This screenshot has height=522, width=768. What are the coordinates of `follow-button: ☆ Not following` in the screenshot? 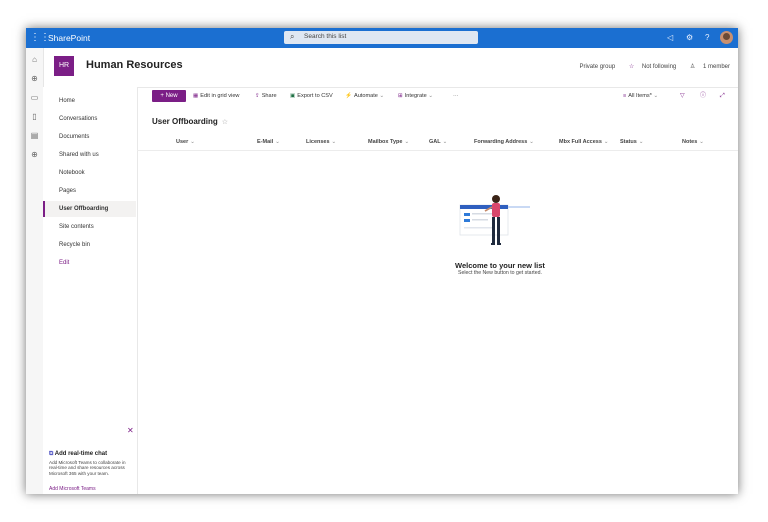 It's located at (649, 67).